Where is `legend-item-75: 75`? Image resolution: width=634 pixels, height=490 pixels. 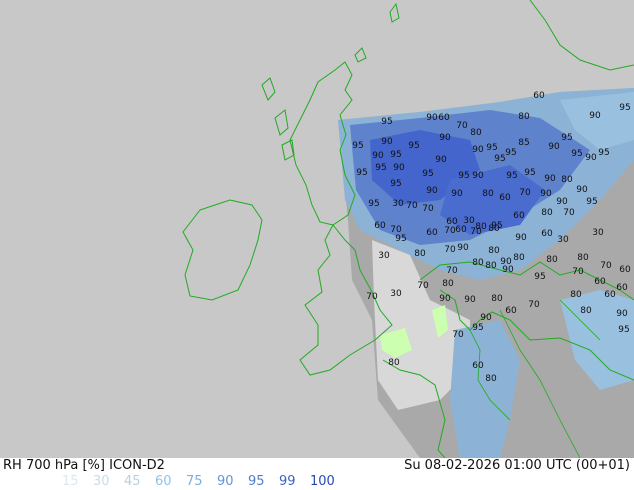 legend-item-75: 75 is located at coordinates (194, 481).